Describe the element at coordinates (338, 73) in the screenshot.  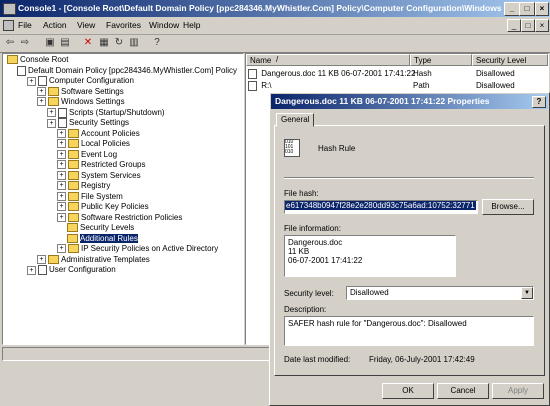
I see `list-item-name: Dangerous.doc 11 KB 06-07-2001 17:41:22` at that location.